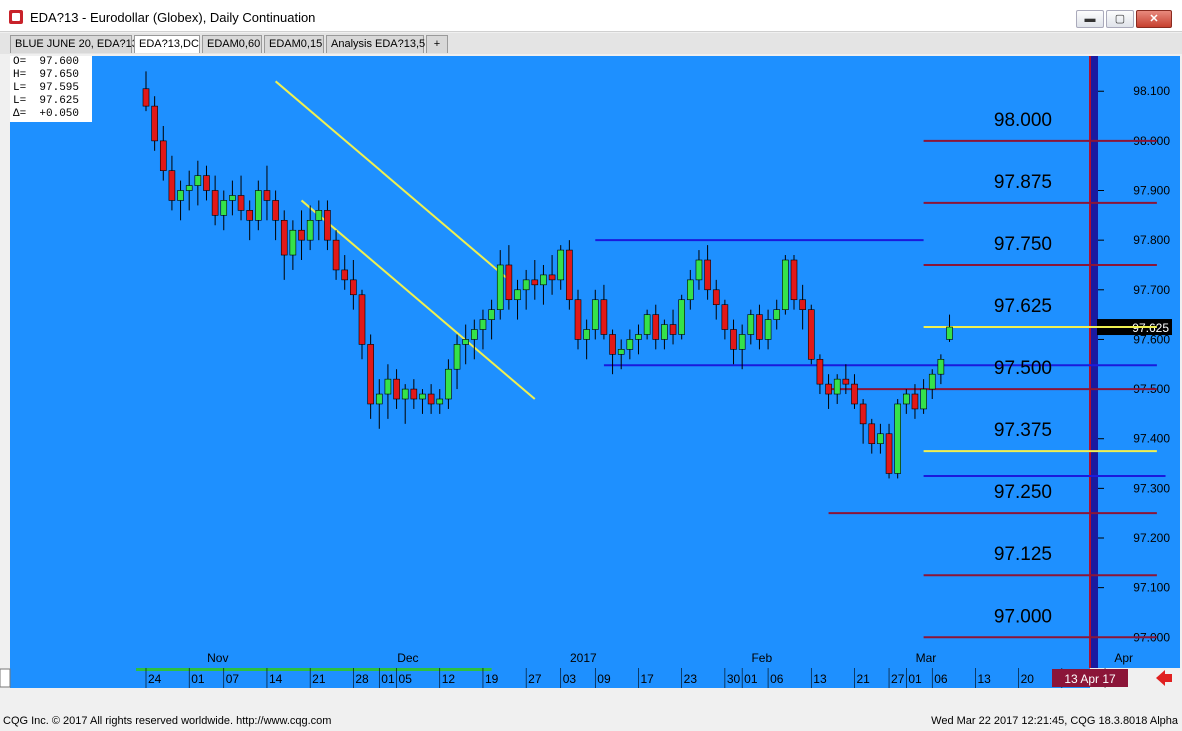 This screenshot has height=731, width=1182. What do you see at coordinates (691, 679) in the screenshot?
I see `day-label: 23` at bounding box center [691, 679].